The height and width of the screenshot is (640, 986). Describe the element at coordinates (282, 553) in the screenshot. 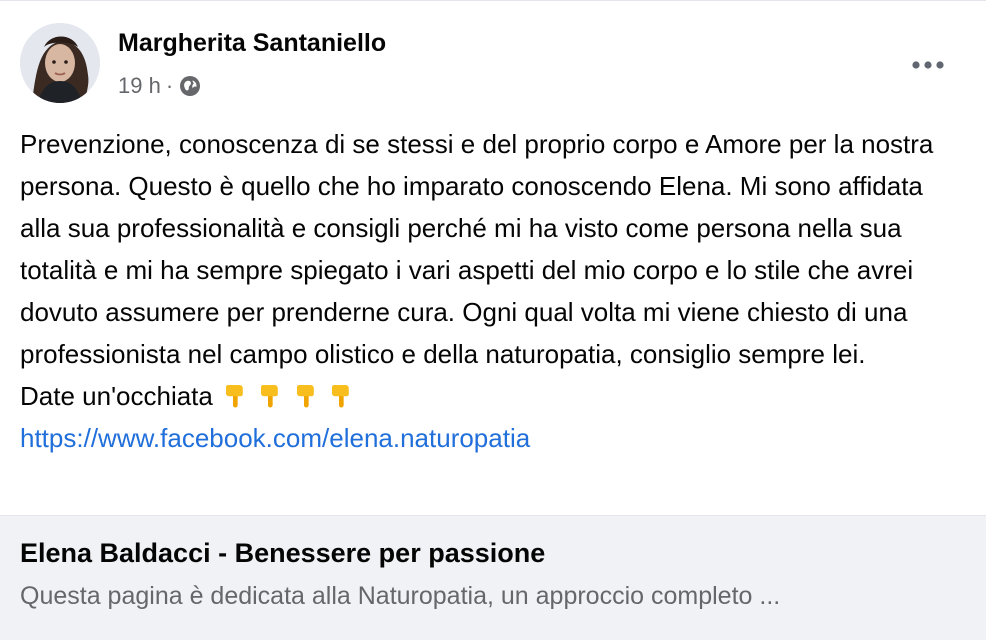

I see `preview-title: Elena Baldacci - Benessere per passione` at that location.